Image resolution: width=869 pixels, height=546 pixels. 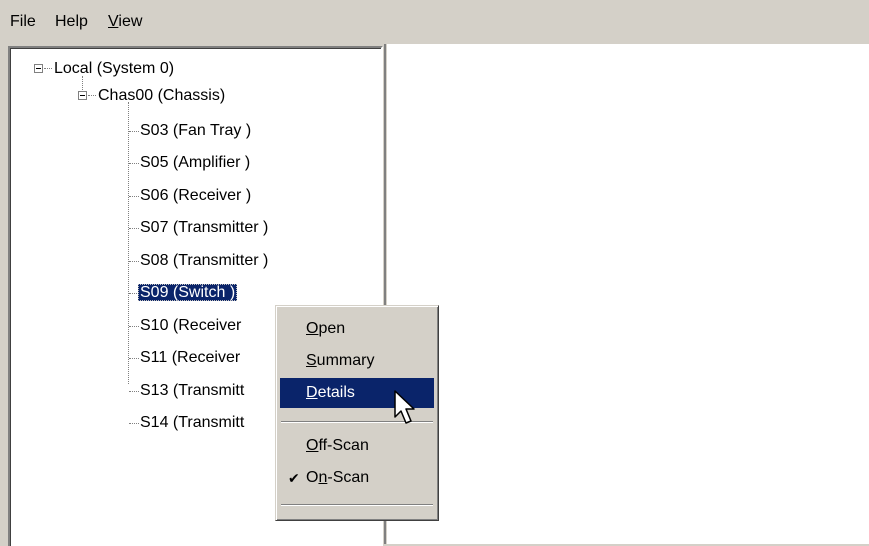 I want to click on menu-item-label: -Scan, so click(x=348, y=477).